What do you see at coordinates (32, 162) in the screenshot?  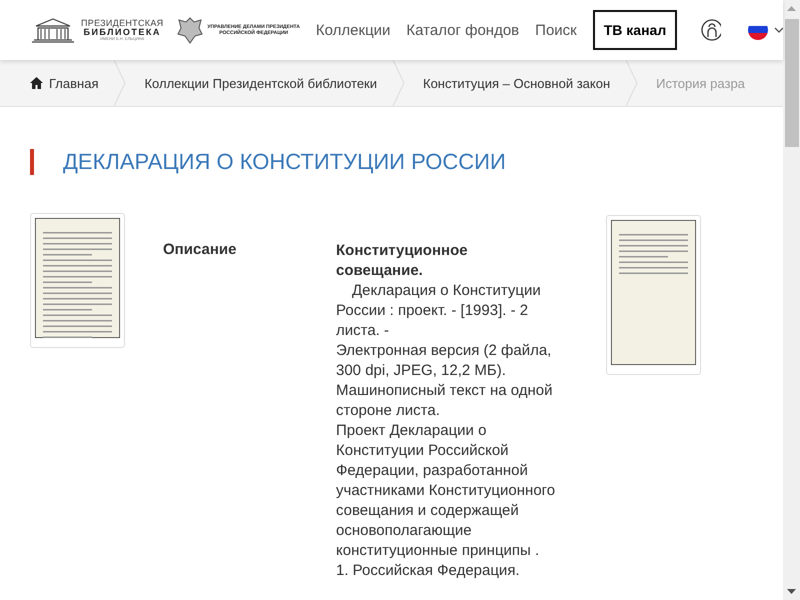 I see `title-accent-bar` at bounding box center [32, 162].